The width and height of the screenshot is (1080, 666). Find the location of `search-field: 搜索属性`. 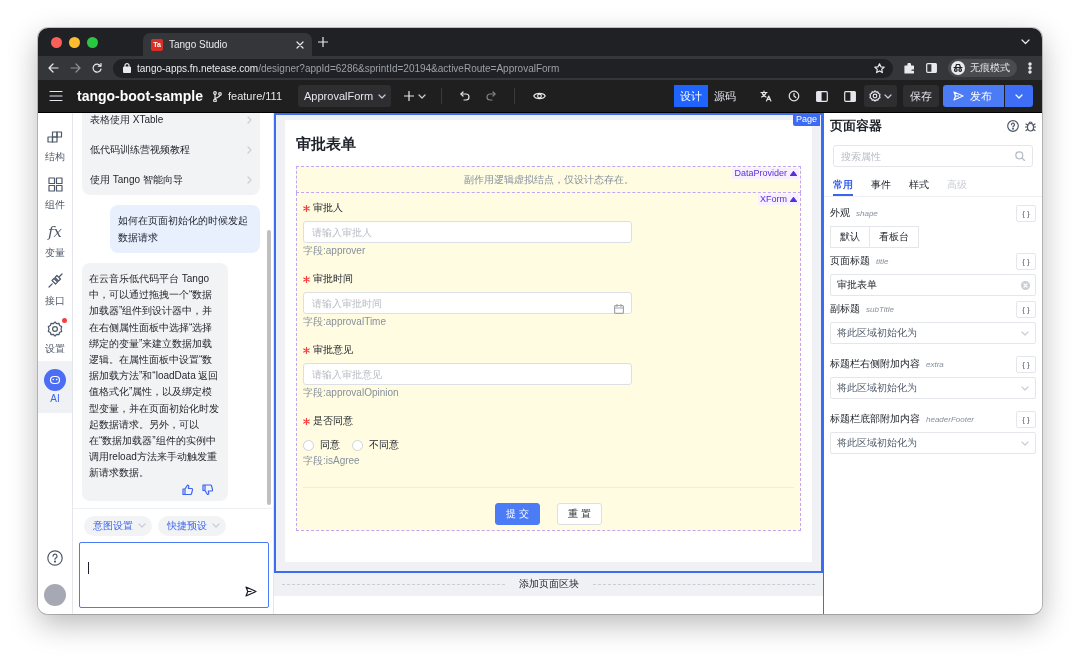

search-field: 搜索属性 is located at coordinates (933, 156).